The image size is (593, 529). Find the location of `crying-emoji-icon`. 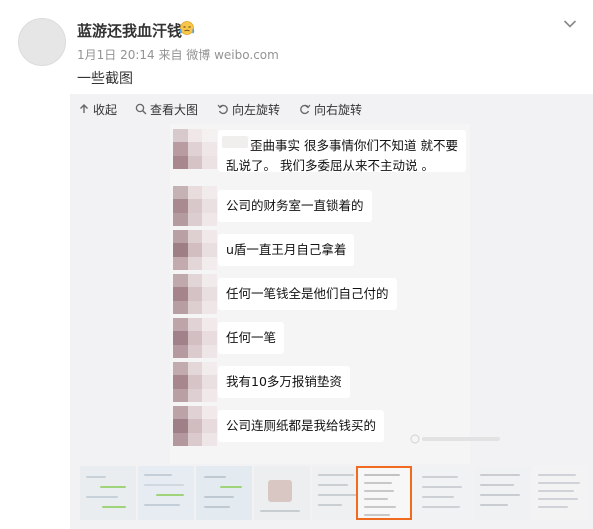

crying-emoji-icon is located at coordinates (187, 28).